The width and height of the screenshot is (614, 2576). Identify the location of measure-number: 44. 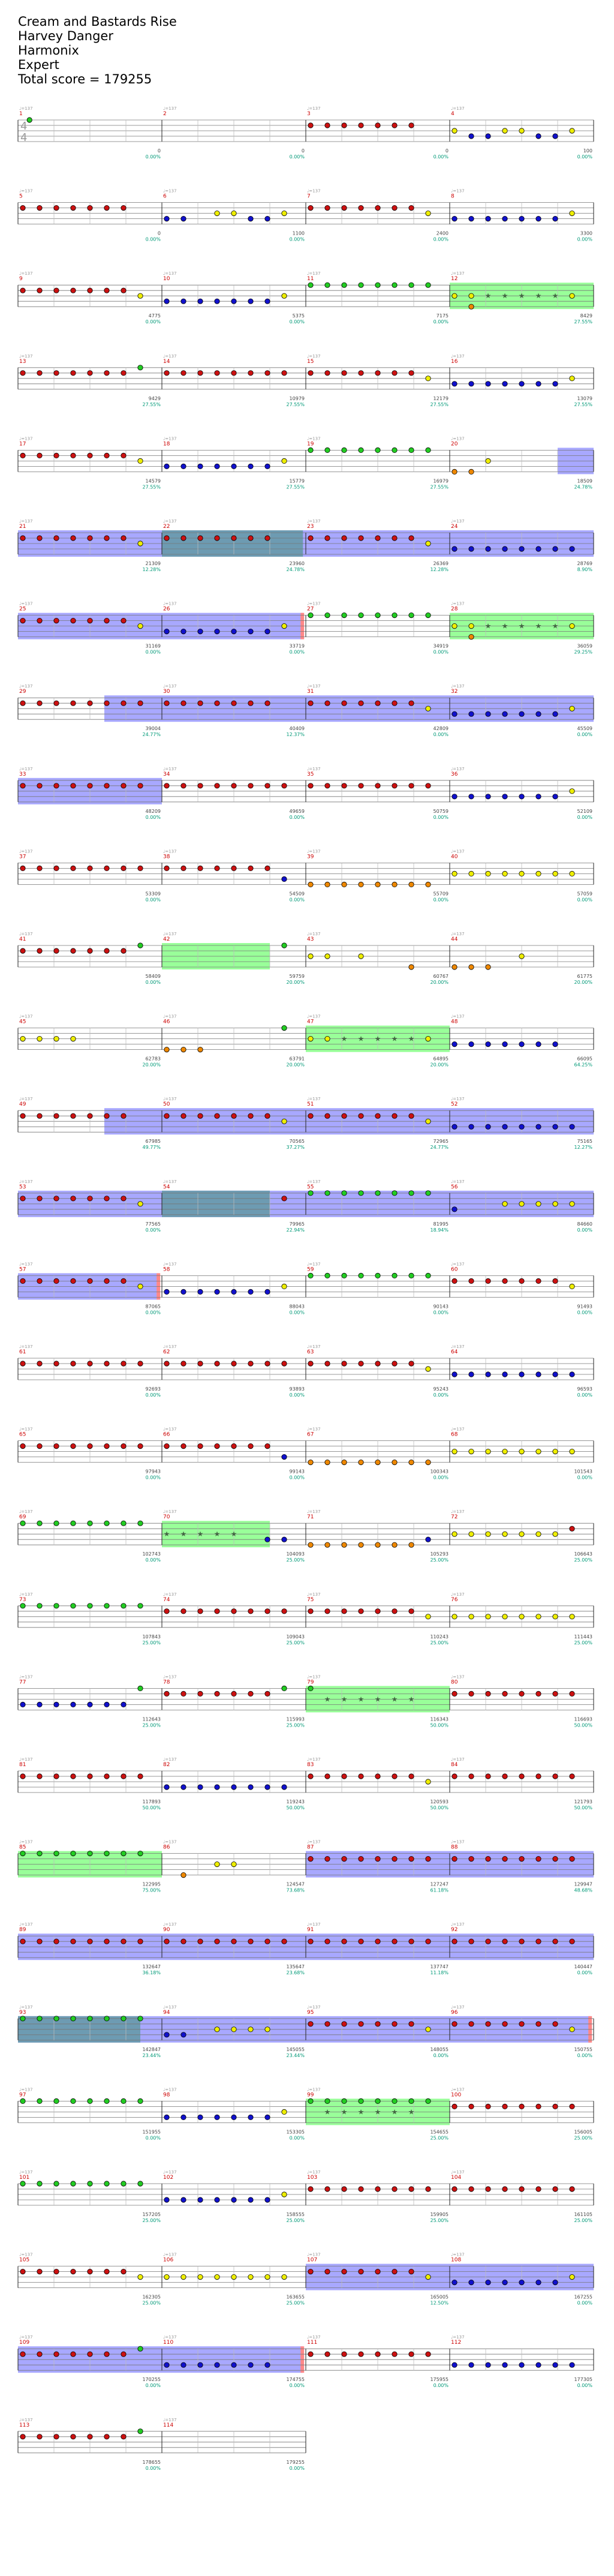
(454, 939).